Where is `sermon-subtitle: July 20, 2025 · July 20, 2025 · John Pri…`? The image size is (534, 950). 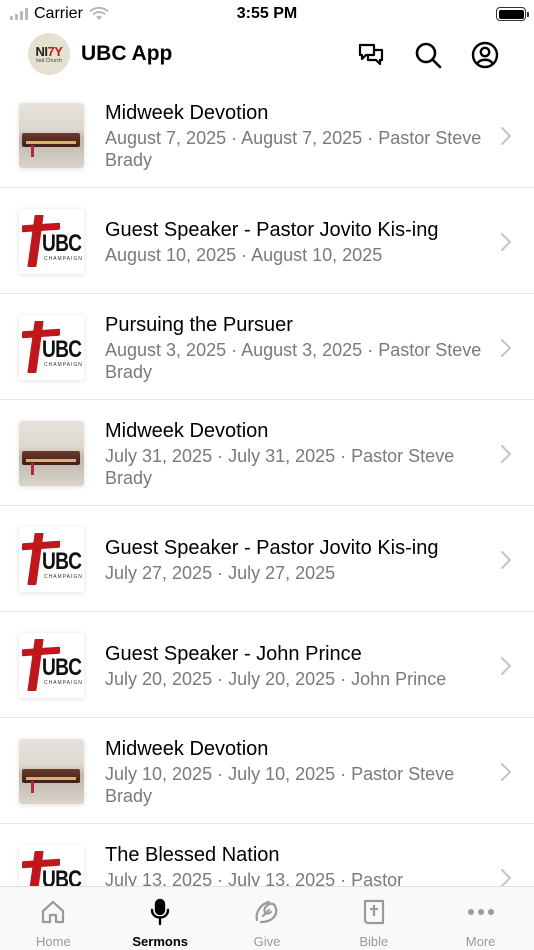 sermon-subtitle: July 20, 2025 · July 20, 2025 · John Pri… is located at coordinates (276, 679).